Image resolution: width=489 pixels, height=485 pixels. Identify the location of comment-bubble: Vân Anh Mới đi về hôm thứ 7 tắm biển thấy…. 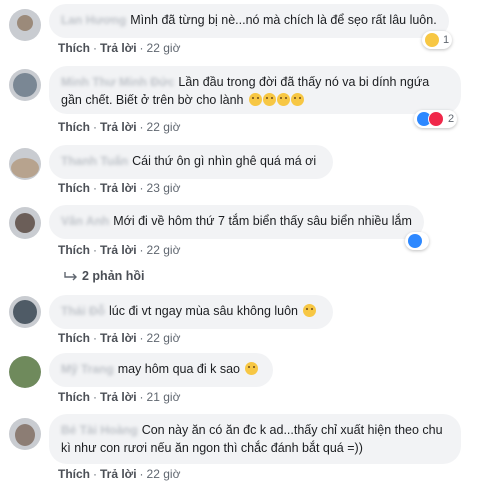
(236, 222).